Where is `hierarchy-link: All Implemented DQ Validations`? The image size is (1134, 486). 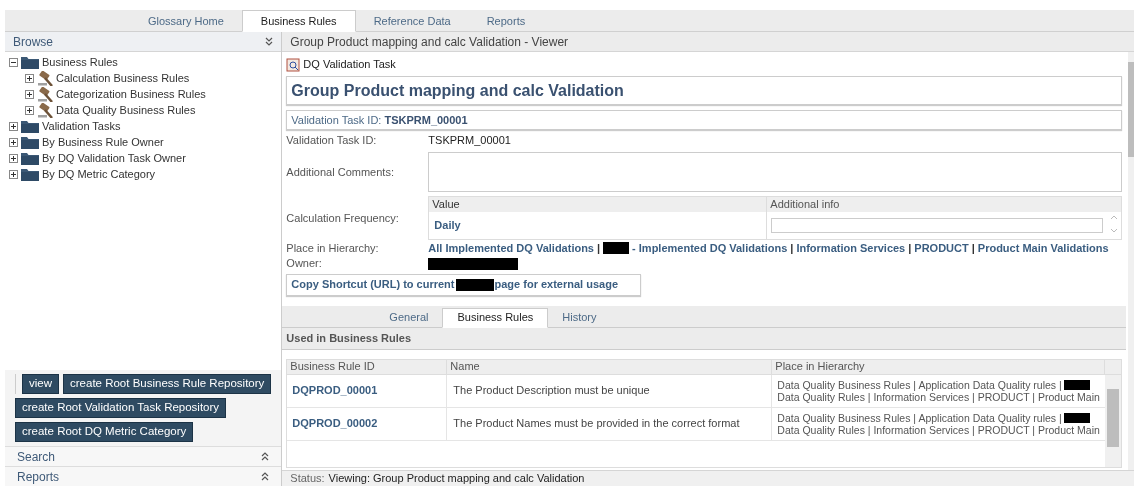 hierarchy-link: All Implemented DQ Validations is located at coordinates (511, 248).